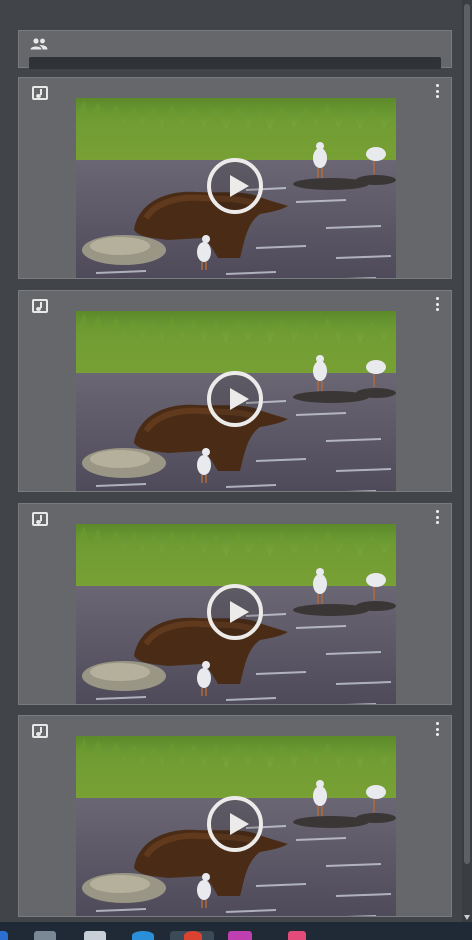 The width and height of the screenshot is (472, 940). Describe the element at coordinates (235, 49) in the screenshot. I see `people-card` at that location.